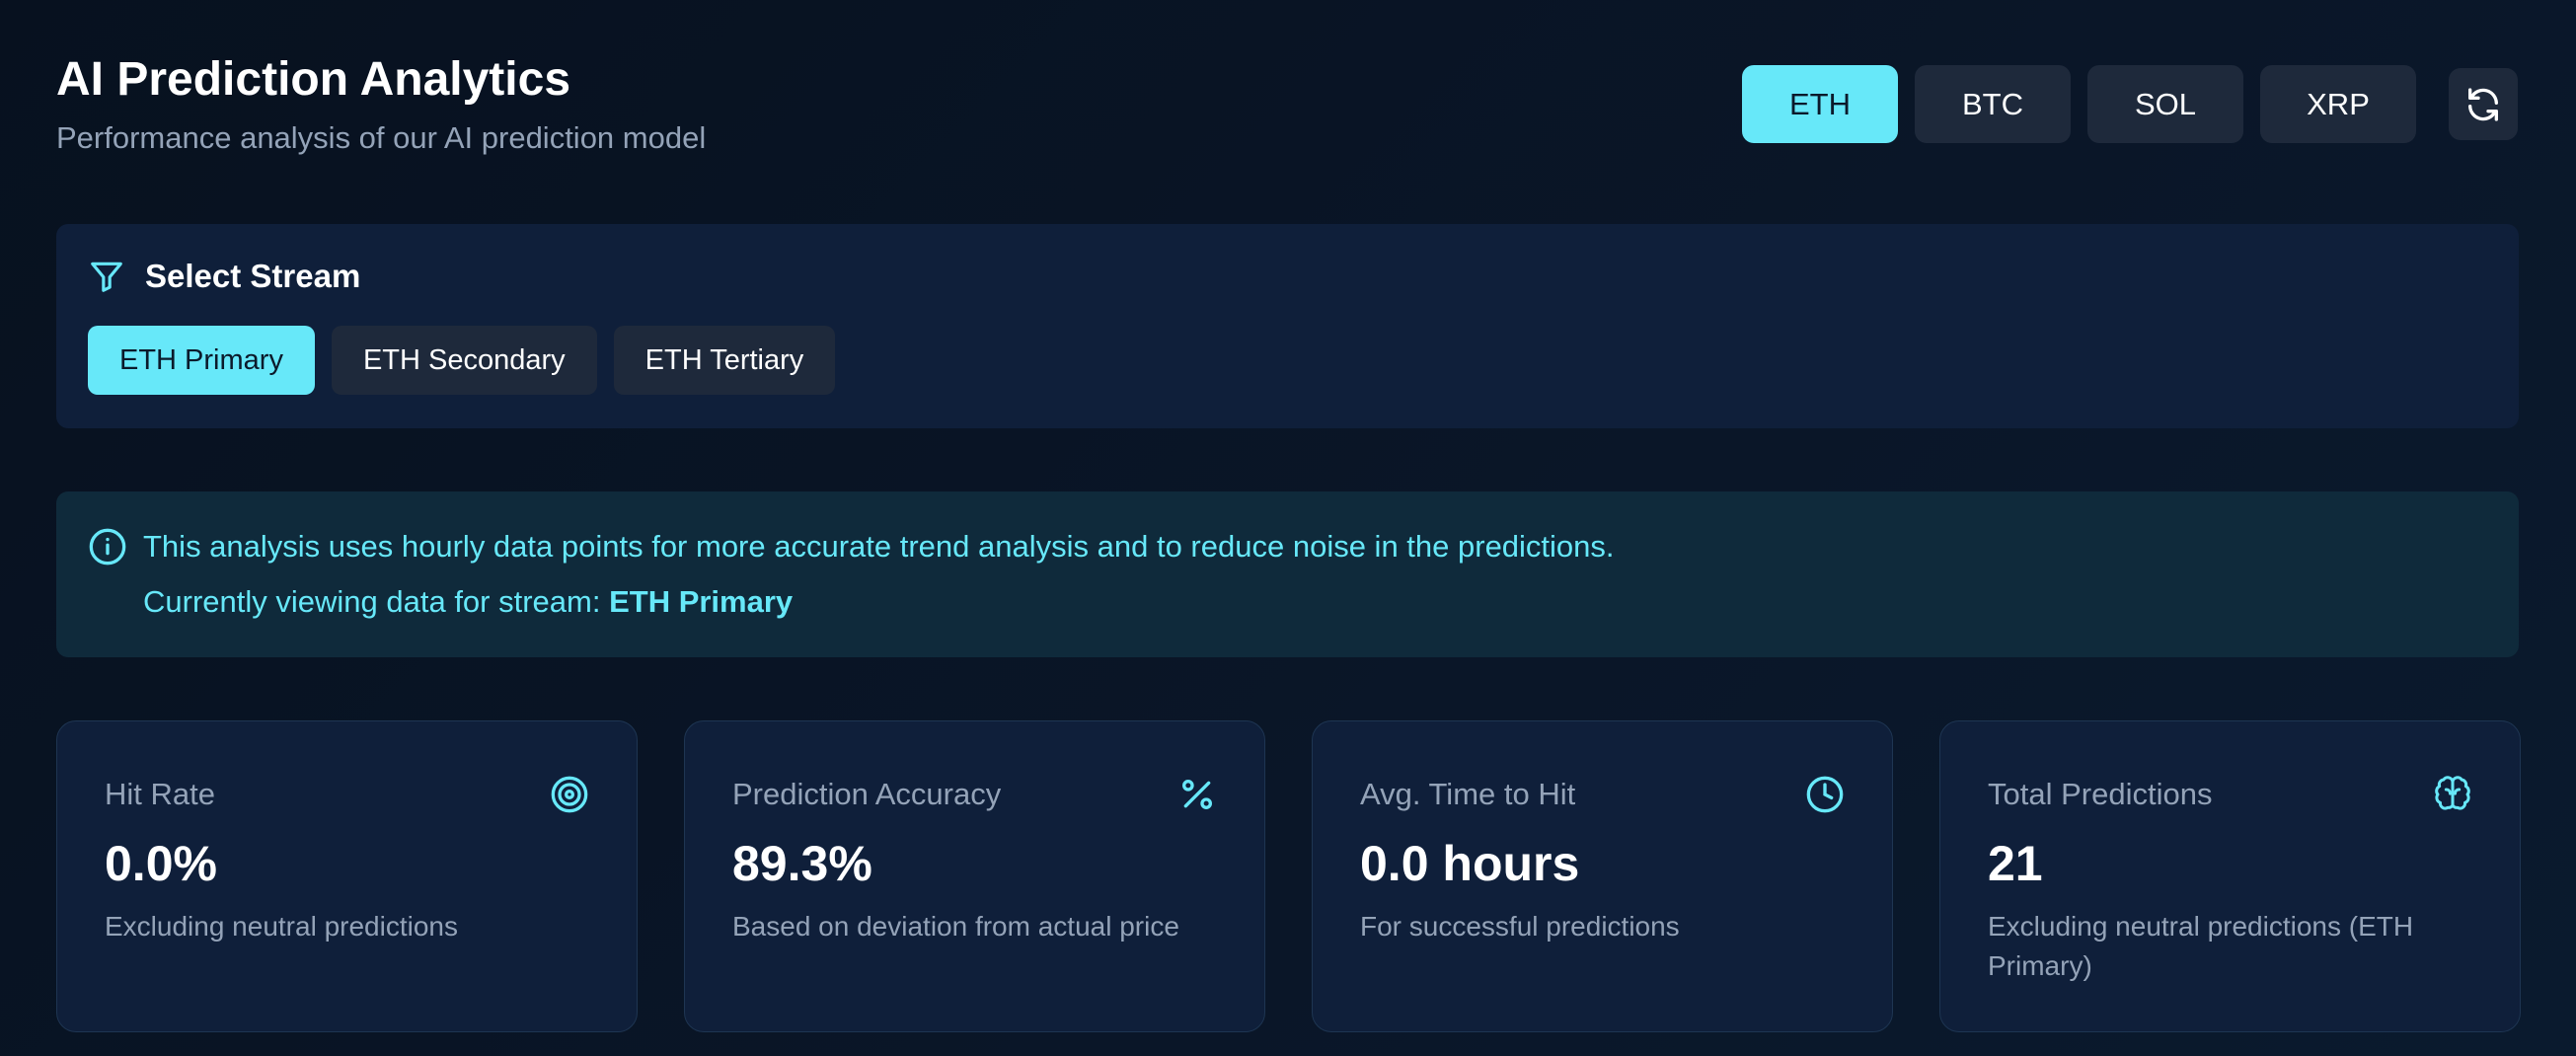  Describe the element at coordinates (160, 794) in the screenshot. I see `stat-card-title: Hit Rate` at that location.